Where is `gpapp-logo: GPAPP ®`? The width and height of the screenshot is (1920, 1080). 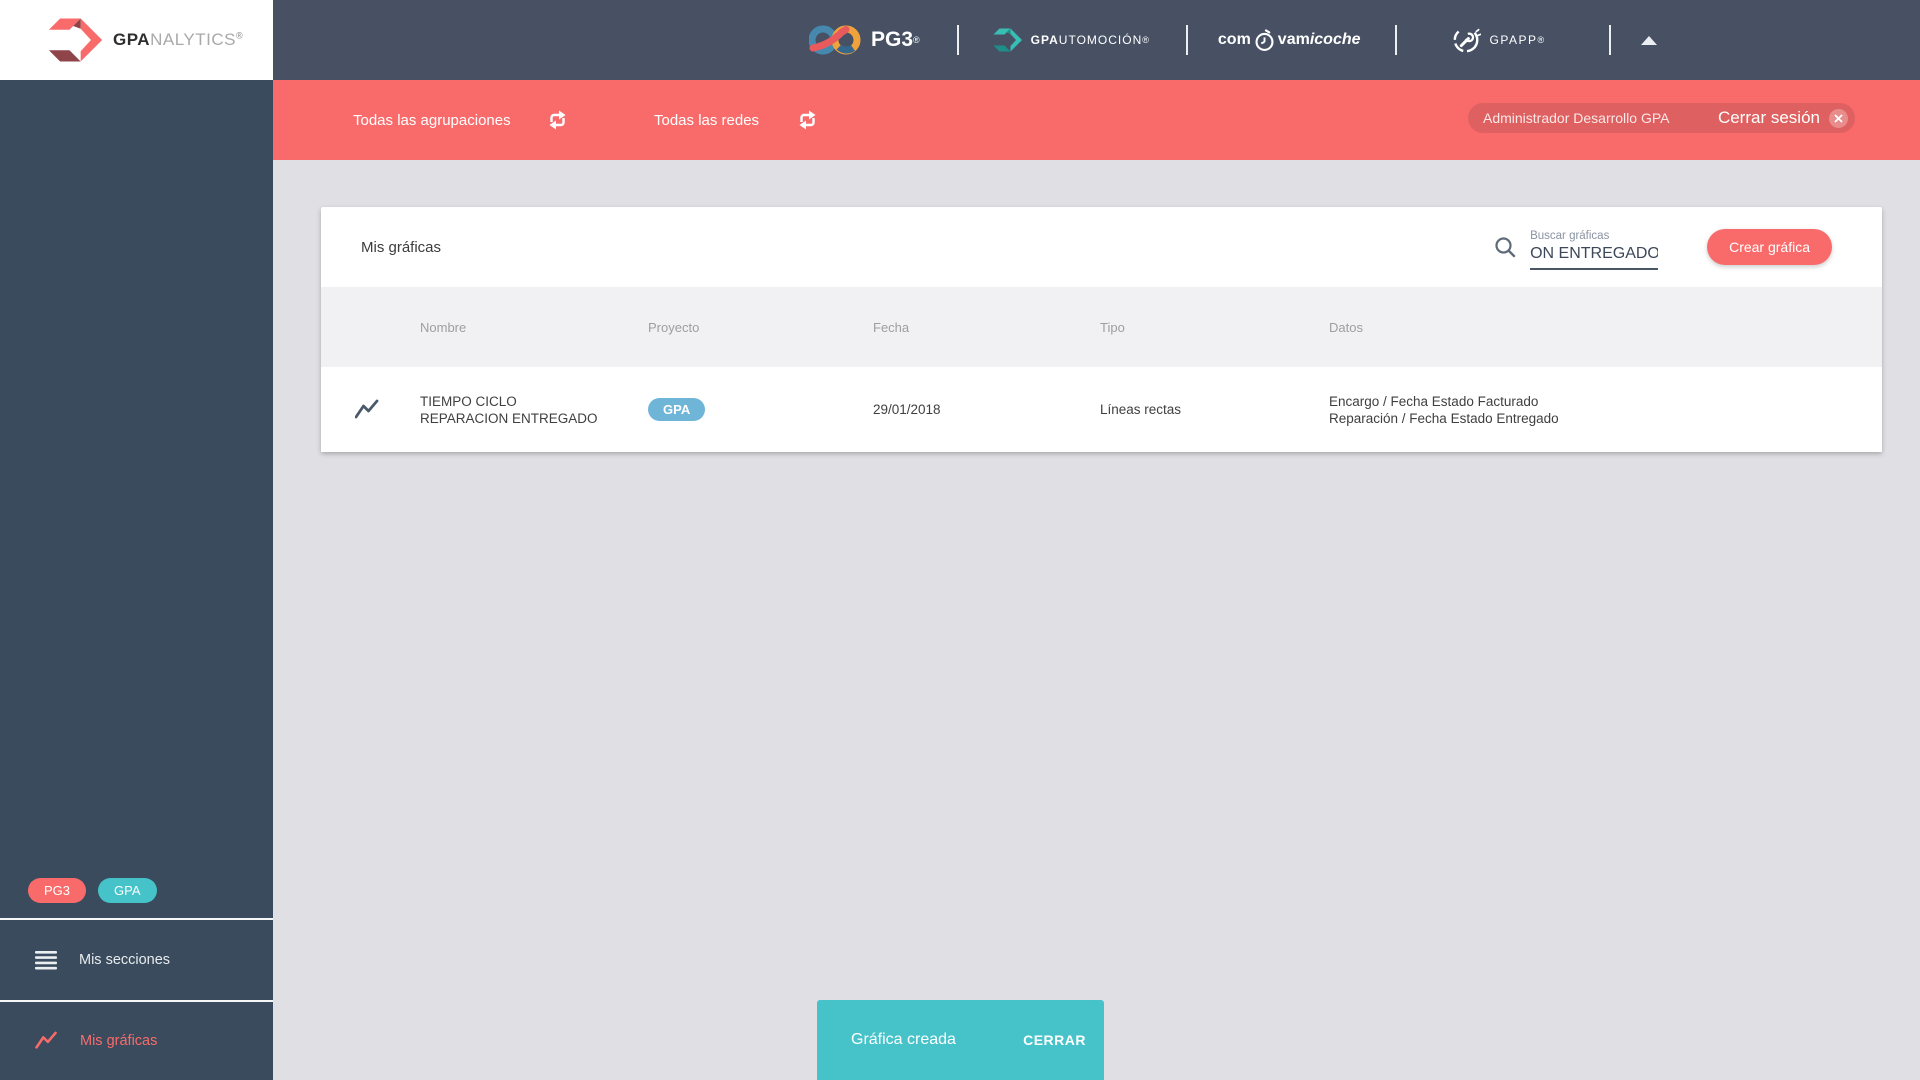
gpapp-logo: GPAPP ® is located at coordinates (1498, 40).